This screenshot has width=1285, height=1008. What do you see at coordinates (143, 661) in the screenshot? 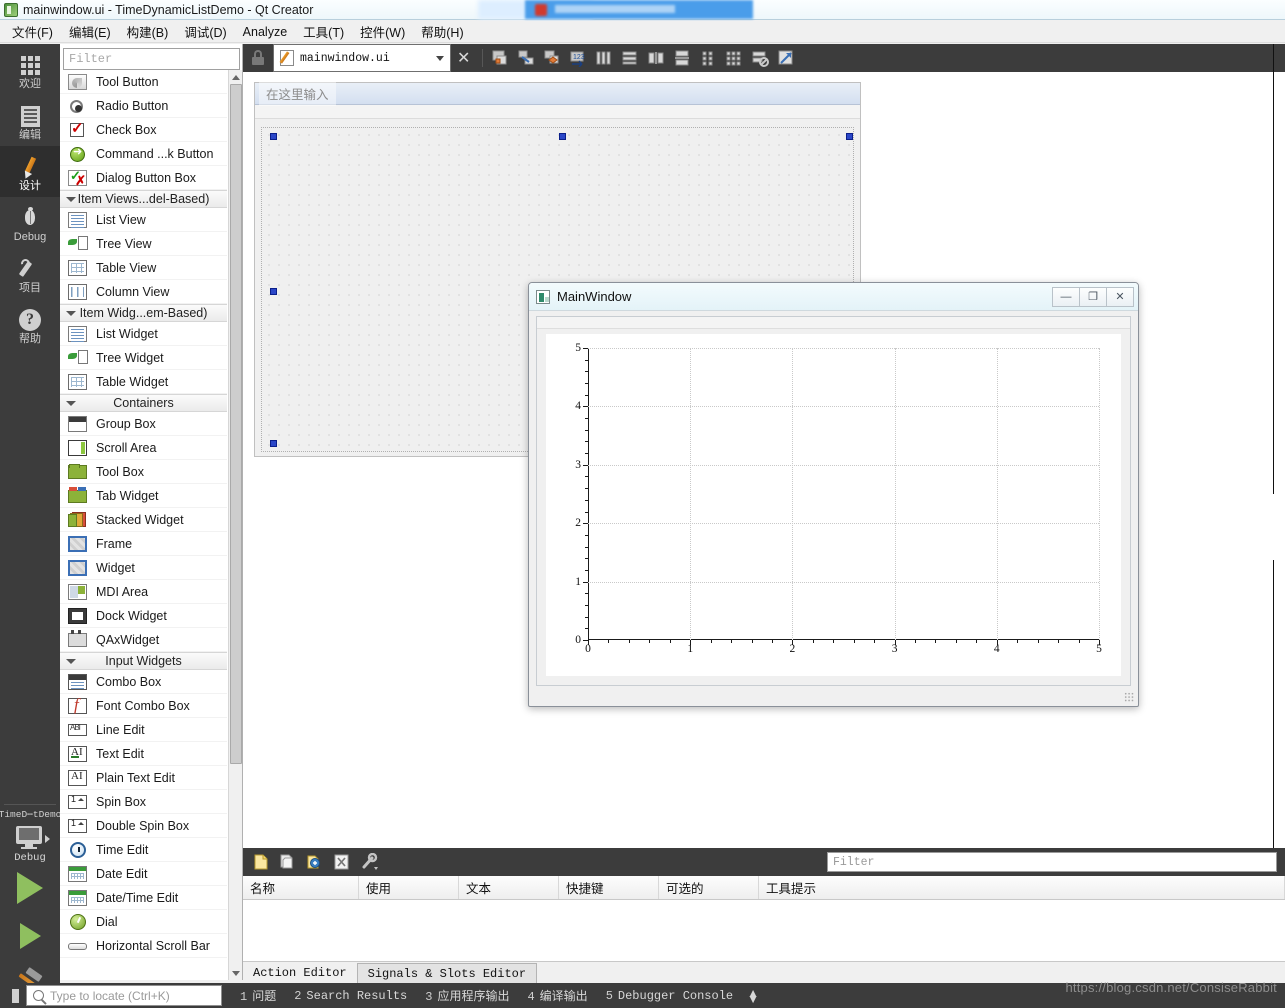
I see `widget-box-category: Input Widgets` at bounding box center [143, 661].